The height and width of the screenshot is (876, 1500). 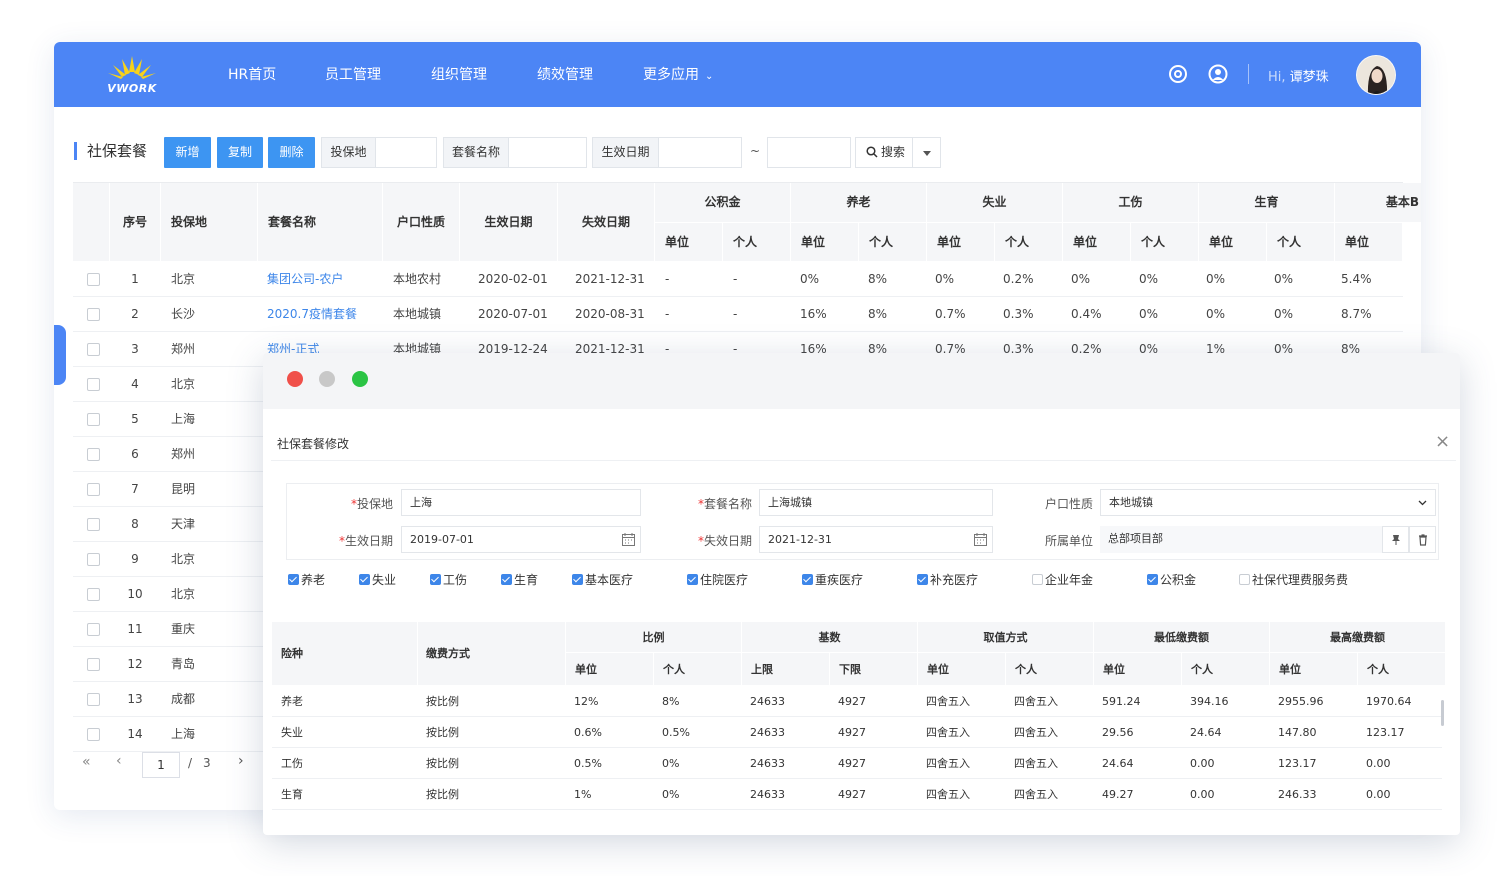 I want to click on trash-icon, so click(x=1423, y=540).